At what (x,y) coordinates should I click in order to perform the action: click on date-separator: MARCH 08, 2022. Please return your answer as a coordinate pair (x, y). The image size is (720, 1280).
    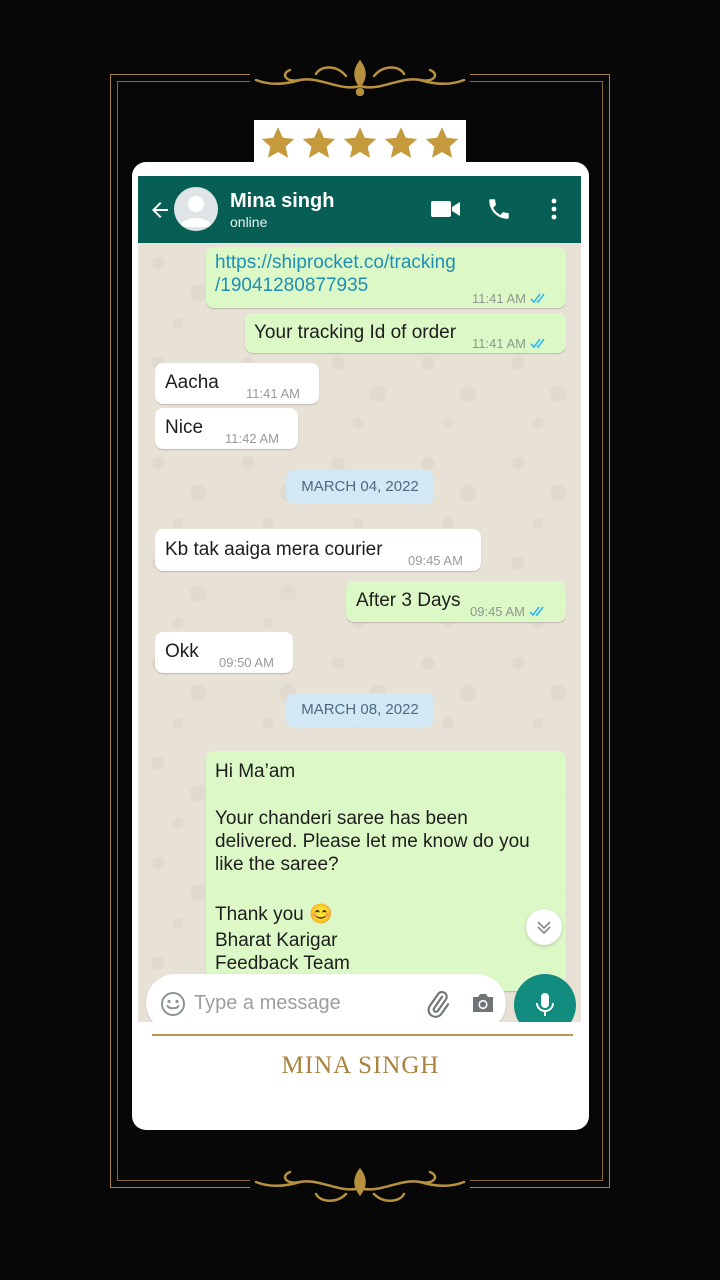
    Looking at the image, I should click on (360, 710).